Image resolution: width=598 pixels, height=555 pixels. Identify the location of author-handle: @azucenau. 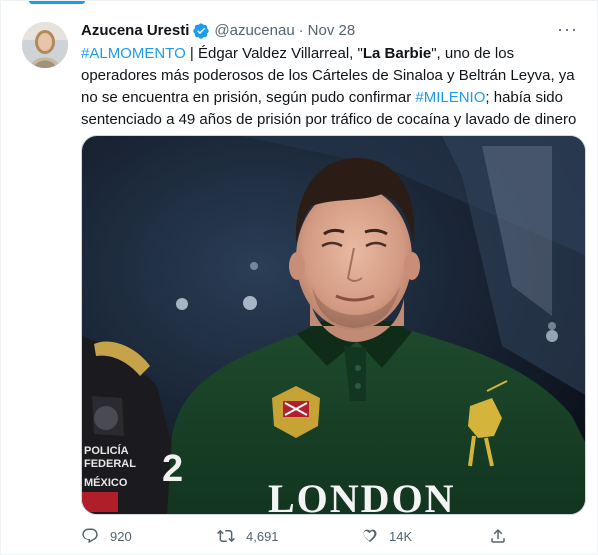
(254, 31).